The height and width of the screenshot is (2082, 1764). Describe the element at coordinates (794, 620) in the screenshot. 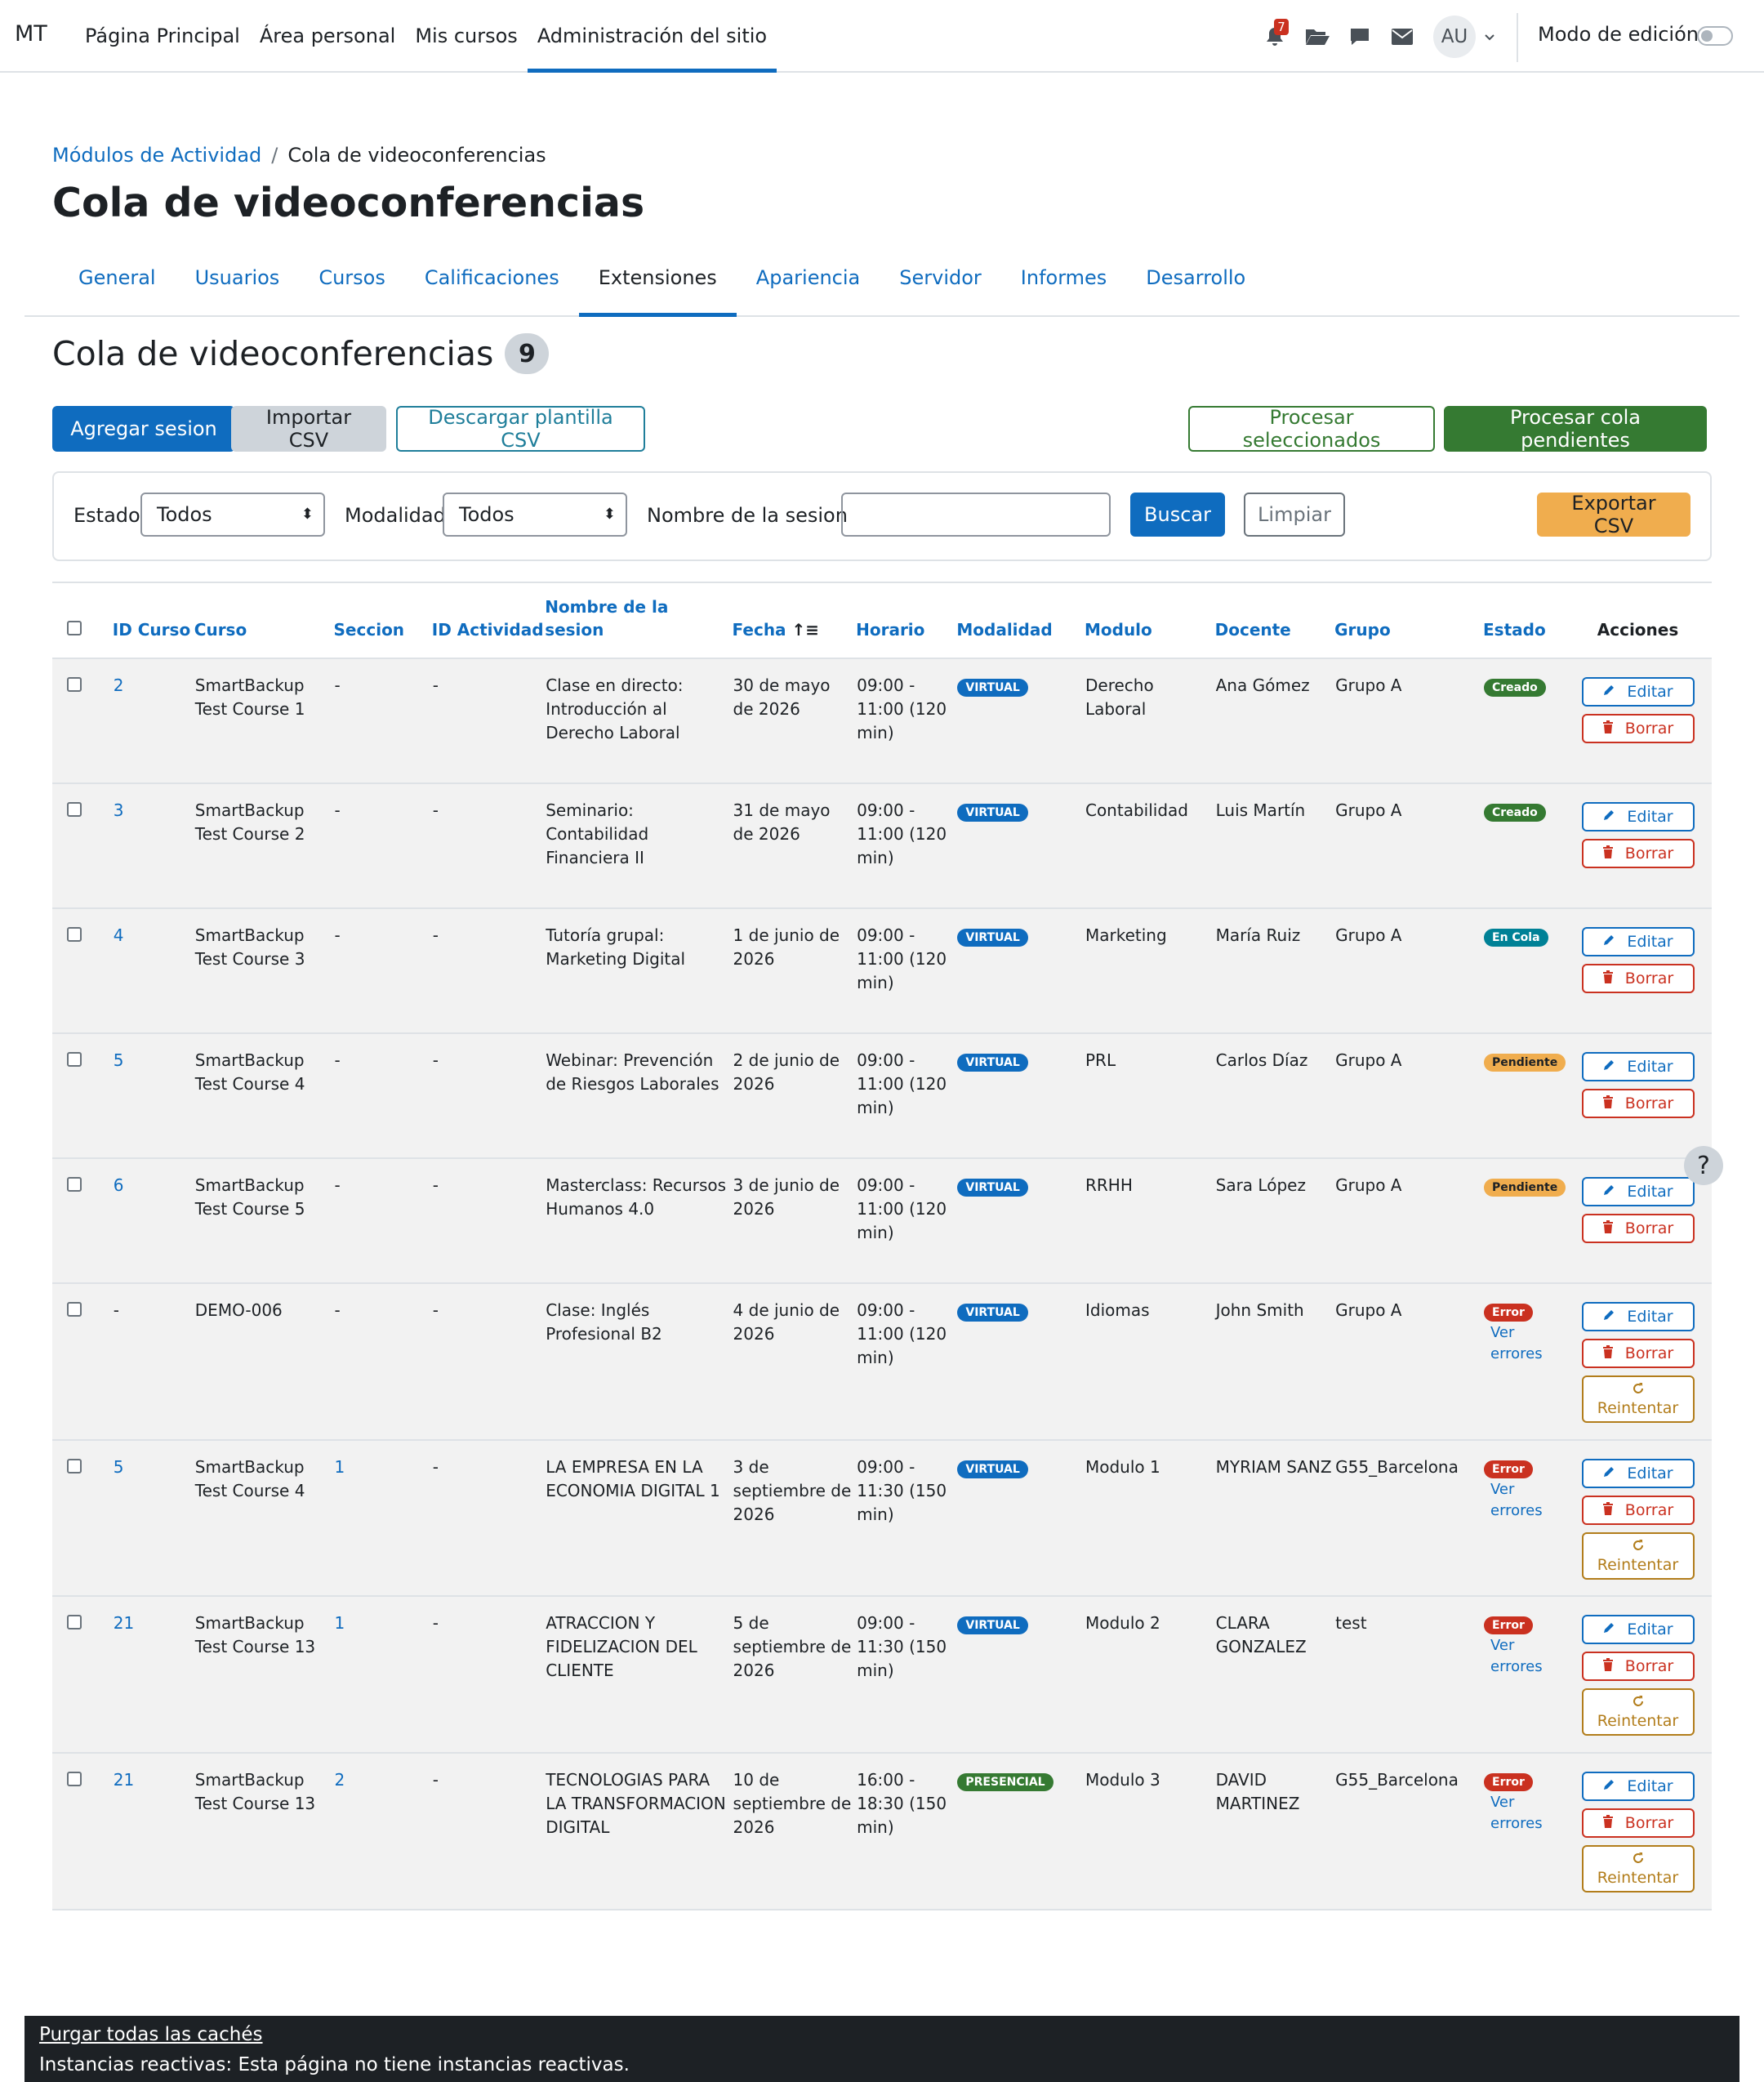

I see `header-fecha: Fecha ↑≡` at that location.